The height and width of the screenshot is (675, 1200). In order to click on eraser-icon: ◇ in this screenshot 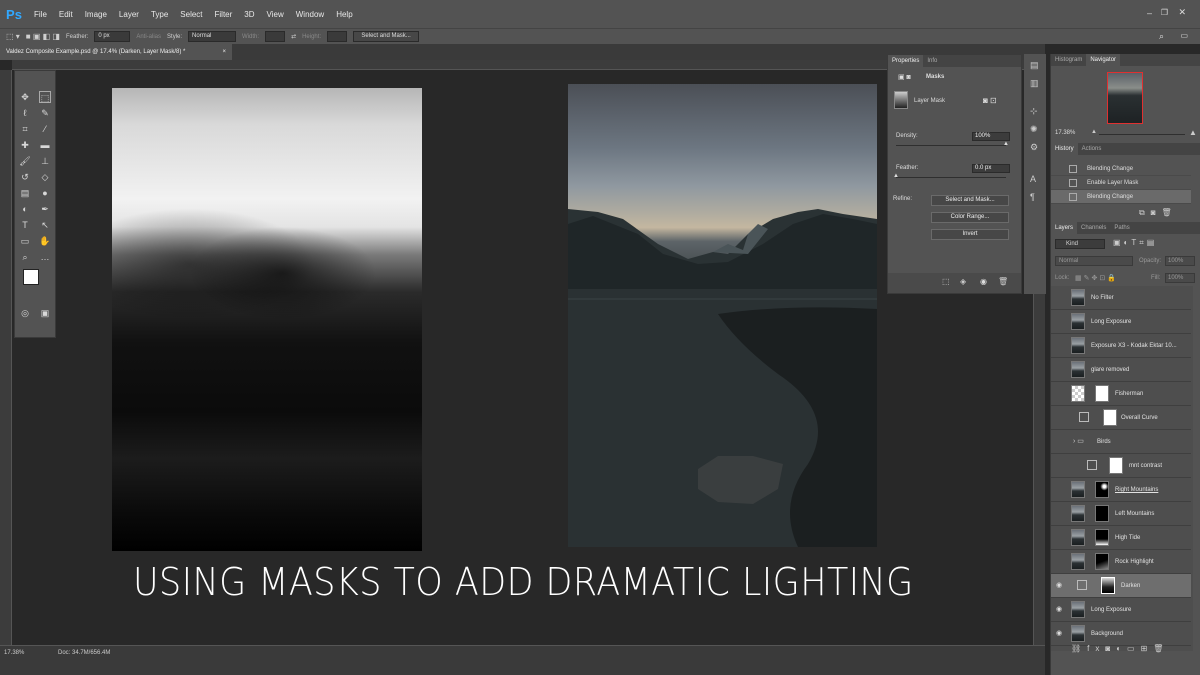, I will do `click(45, 177)`.